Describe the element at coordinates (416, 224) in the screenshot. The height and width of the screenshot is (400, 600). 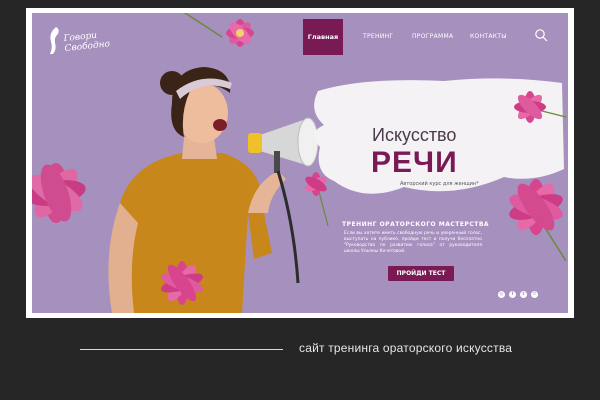
I see `section-heading: ТРЕНИНГ ОРАТОРСКОГО МАСТЕРСТВА` at that location.